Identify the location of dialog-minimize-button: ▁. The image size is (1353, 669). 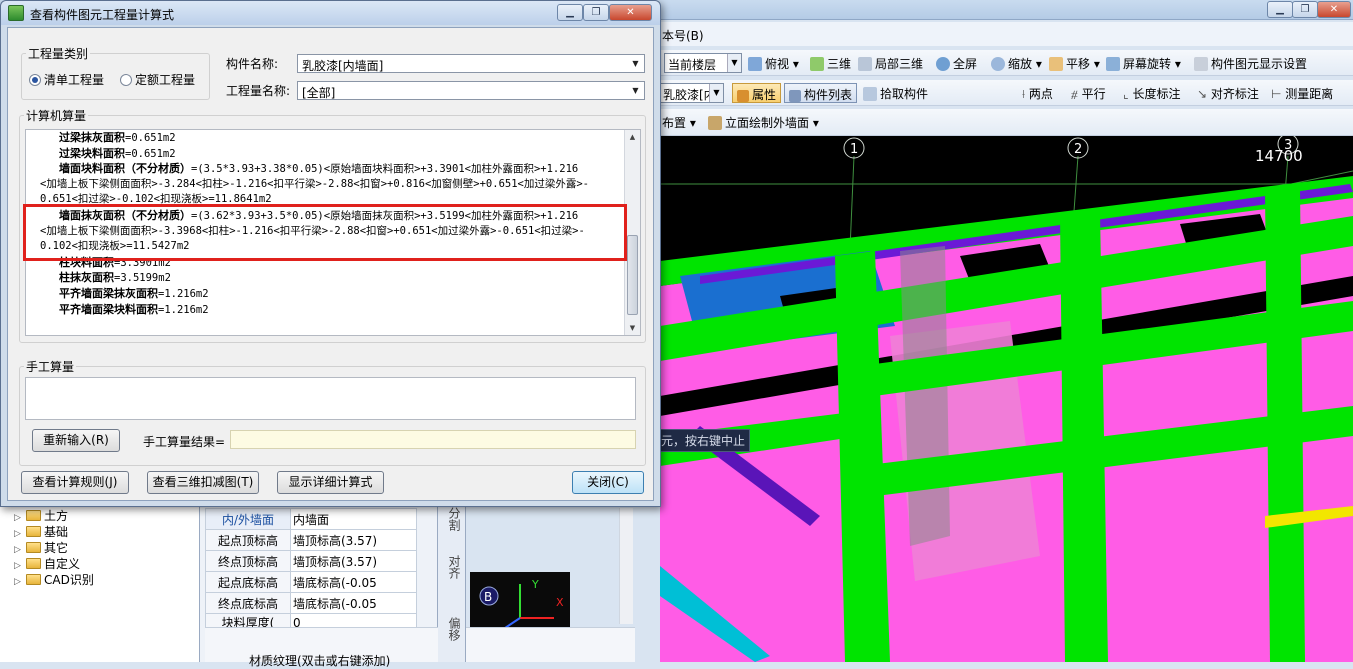
(570, 12).